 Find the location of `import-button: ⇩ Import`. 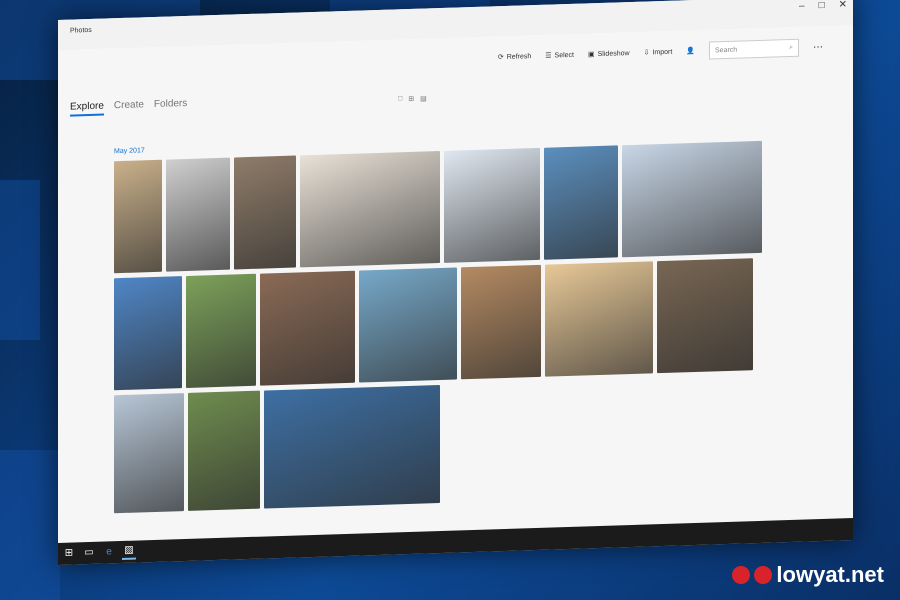

import-button: ⇩ Import is located at coordinates (658, 52).